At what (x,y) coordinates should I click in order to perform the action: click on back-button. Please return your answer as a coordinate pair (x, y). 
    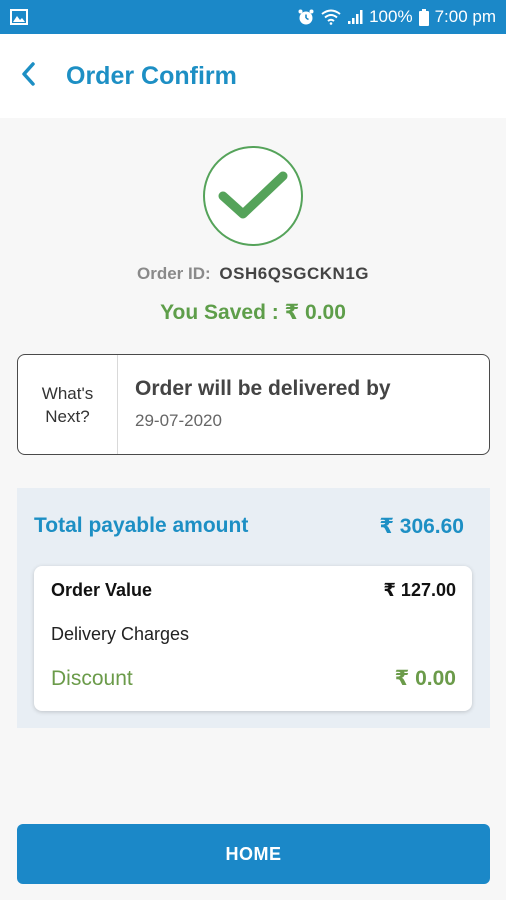
    Looking at the image, I should click on (29, 76).